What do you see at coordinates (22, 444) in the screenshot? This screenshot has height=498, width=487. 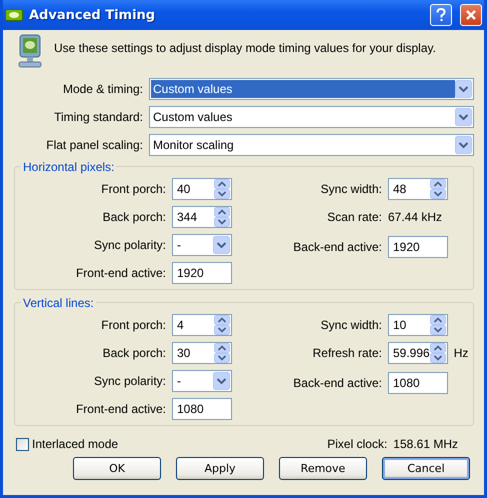 I see `checkbox` at bounding box center [22, 444].